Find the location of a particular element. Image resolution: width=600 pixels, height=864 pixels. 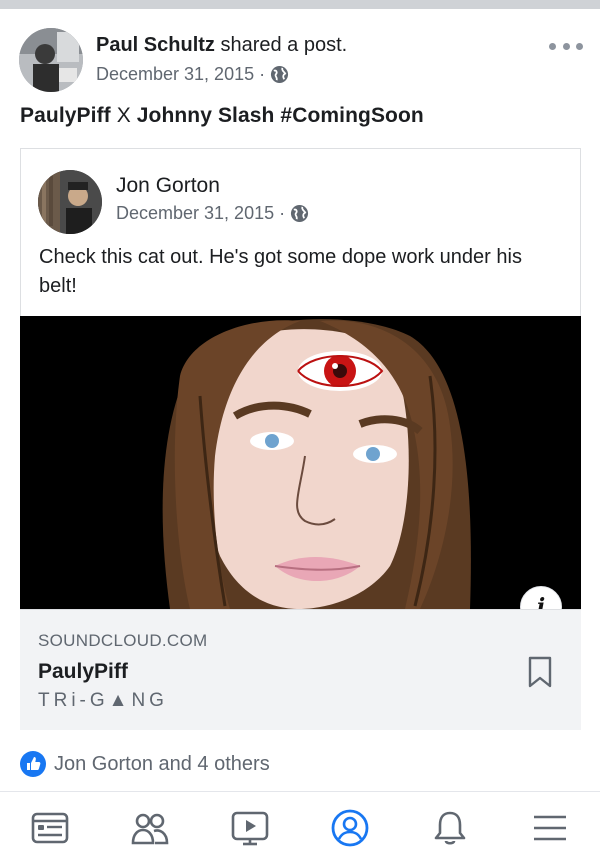

link-subtitle: TRi-G▲NG is located at coordinates (103, 700).